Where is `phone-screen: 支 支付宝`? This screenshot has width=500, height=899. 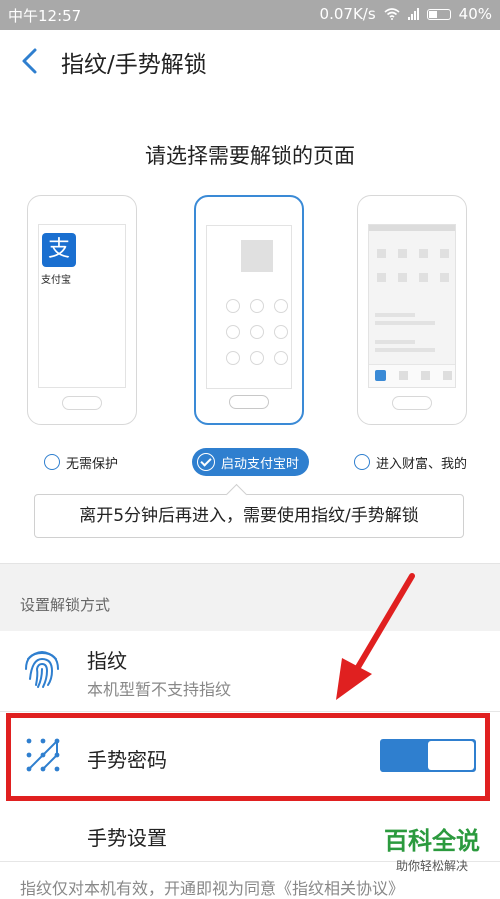
phone-screen: 支 支付宝 is located at coordinates (82, 306).